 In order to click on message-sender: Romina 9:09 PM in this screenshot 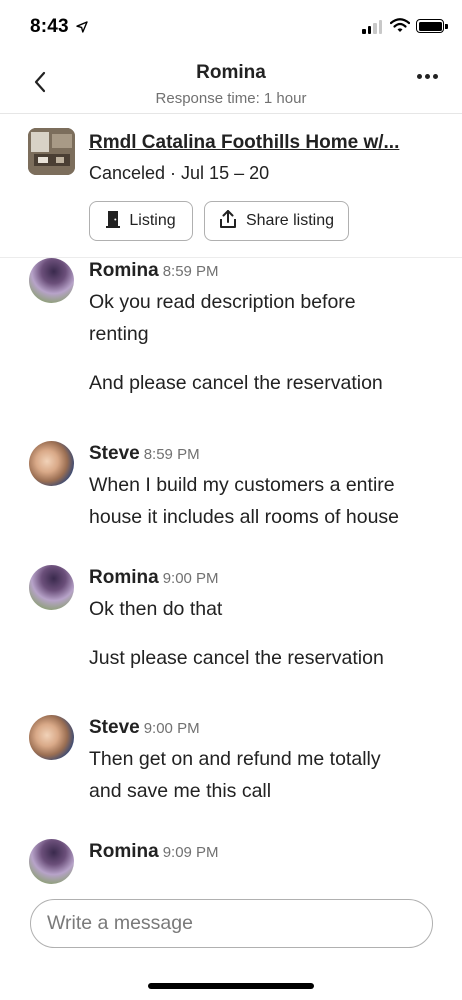, I will do `click(154, 851)`.